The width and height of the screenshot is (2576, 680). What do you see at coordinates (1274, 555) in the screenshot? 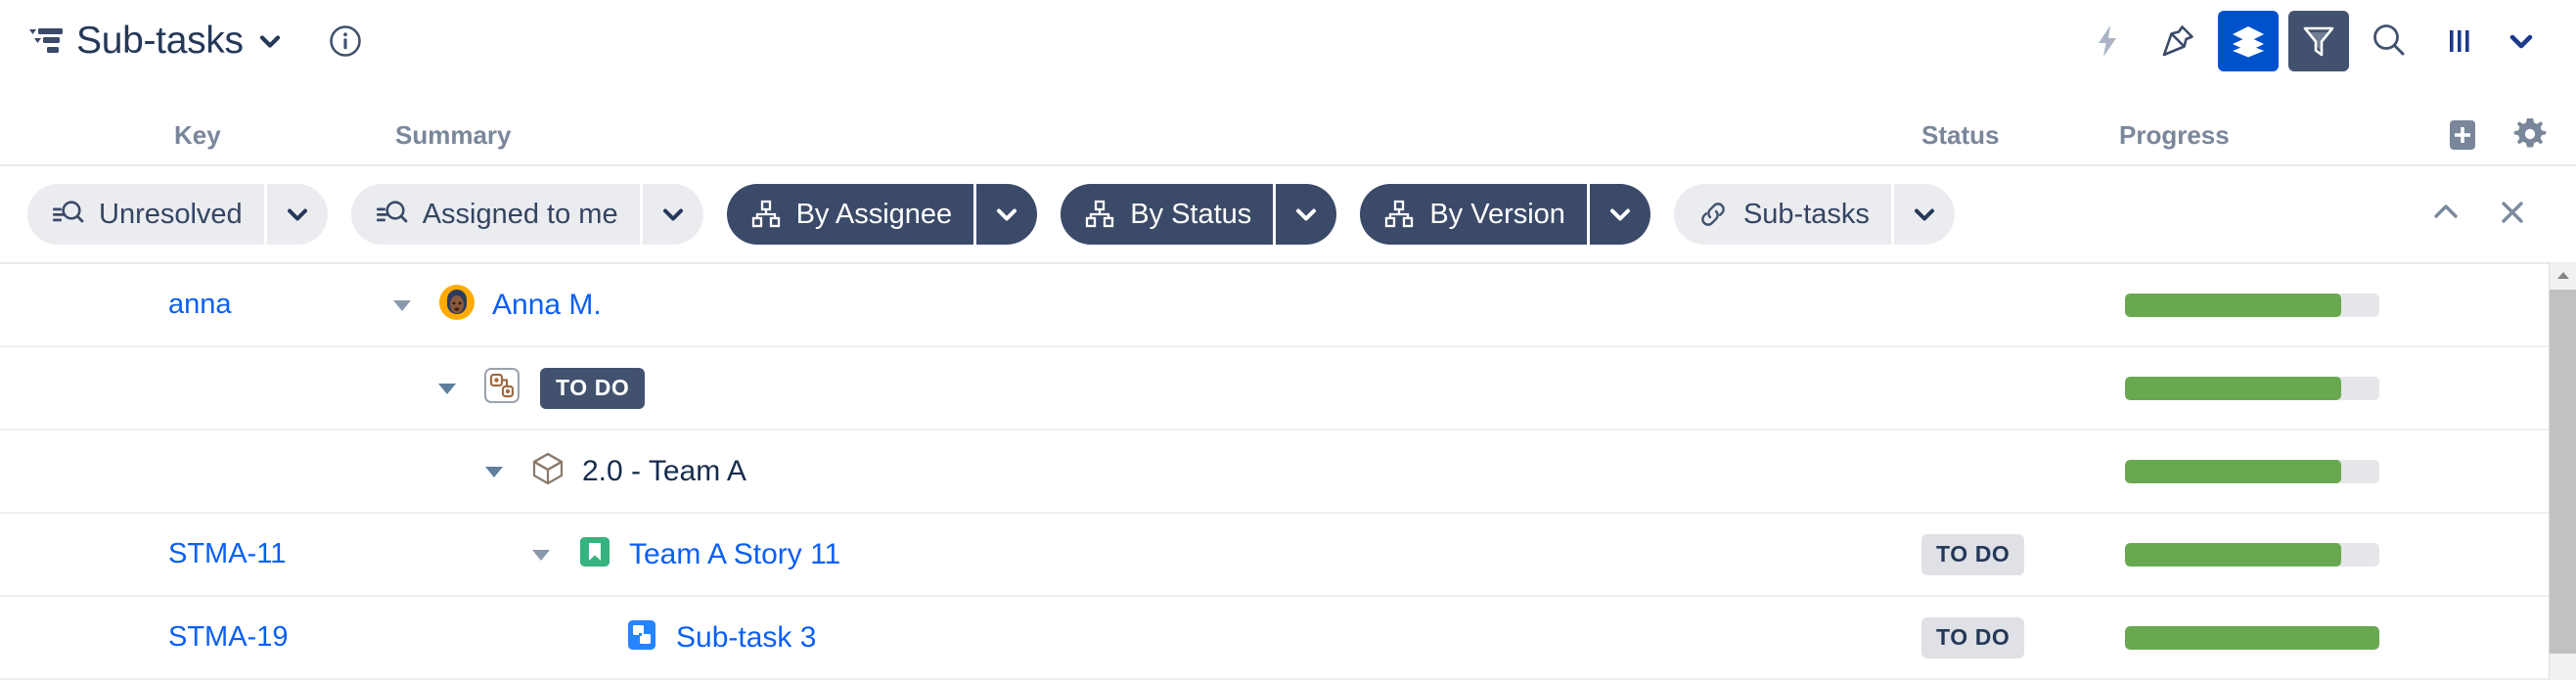
I see `table-row: STMA-11 Team A Story 11 TO DO` at bounding box center [1274, 555].